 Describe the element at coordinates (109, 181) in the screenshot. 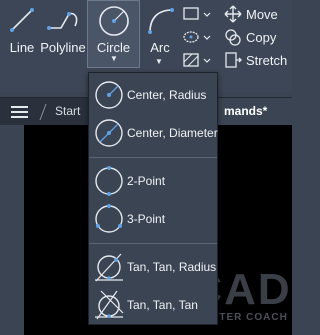

I see `two-point-circle-icon` at that location.